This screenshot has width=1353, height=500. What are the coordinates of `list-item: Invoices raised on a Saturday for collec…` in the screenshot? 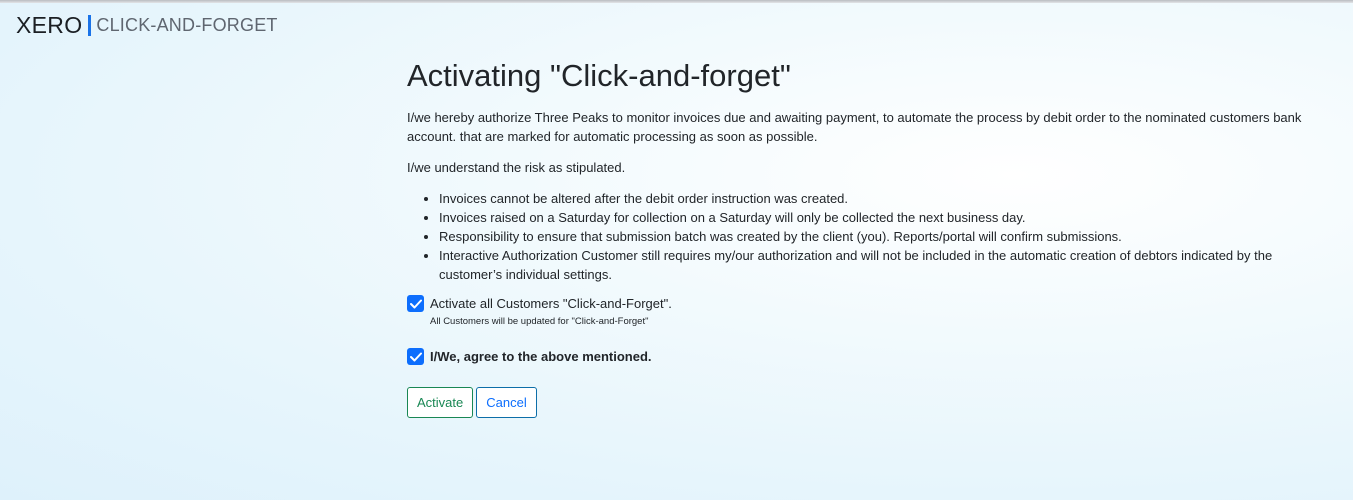 It's located at (873, 217).